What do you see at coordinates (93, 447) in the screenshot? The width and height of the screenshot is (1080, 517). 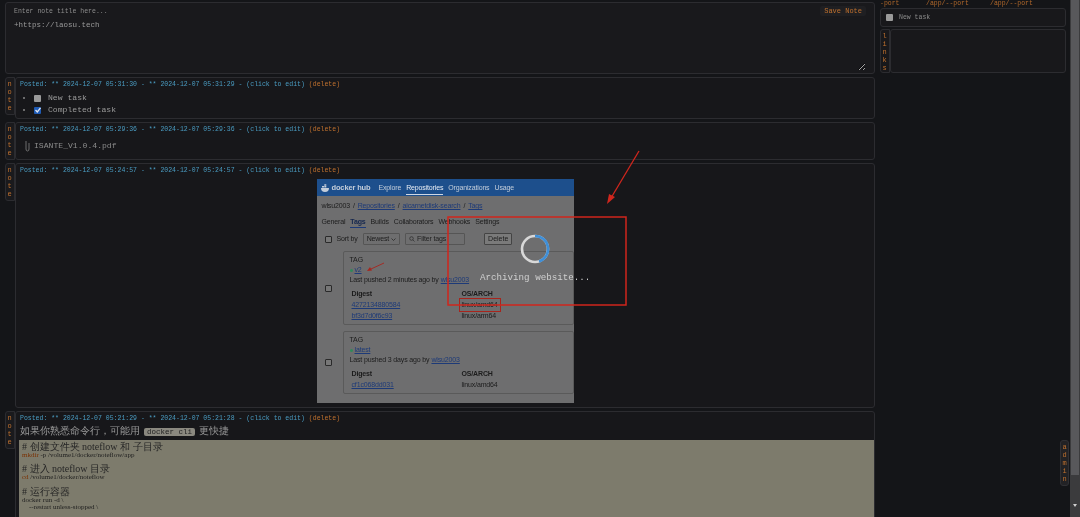 I see `code-comment: # 创建文件夹 noteflow 和 子目录` at bounding box center [93, 447].